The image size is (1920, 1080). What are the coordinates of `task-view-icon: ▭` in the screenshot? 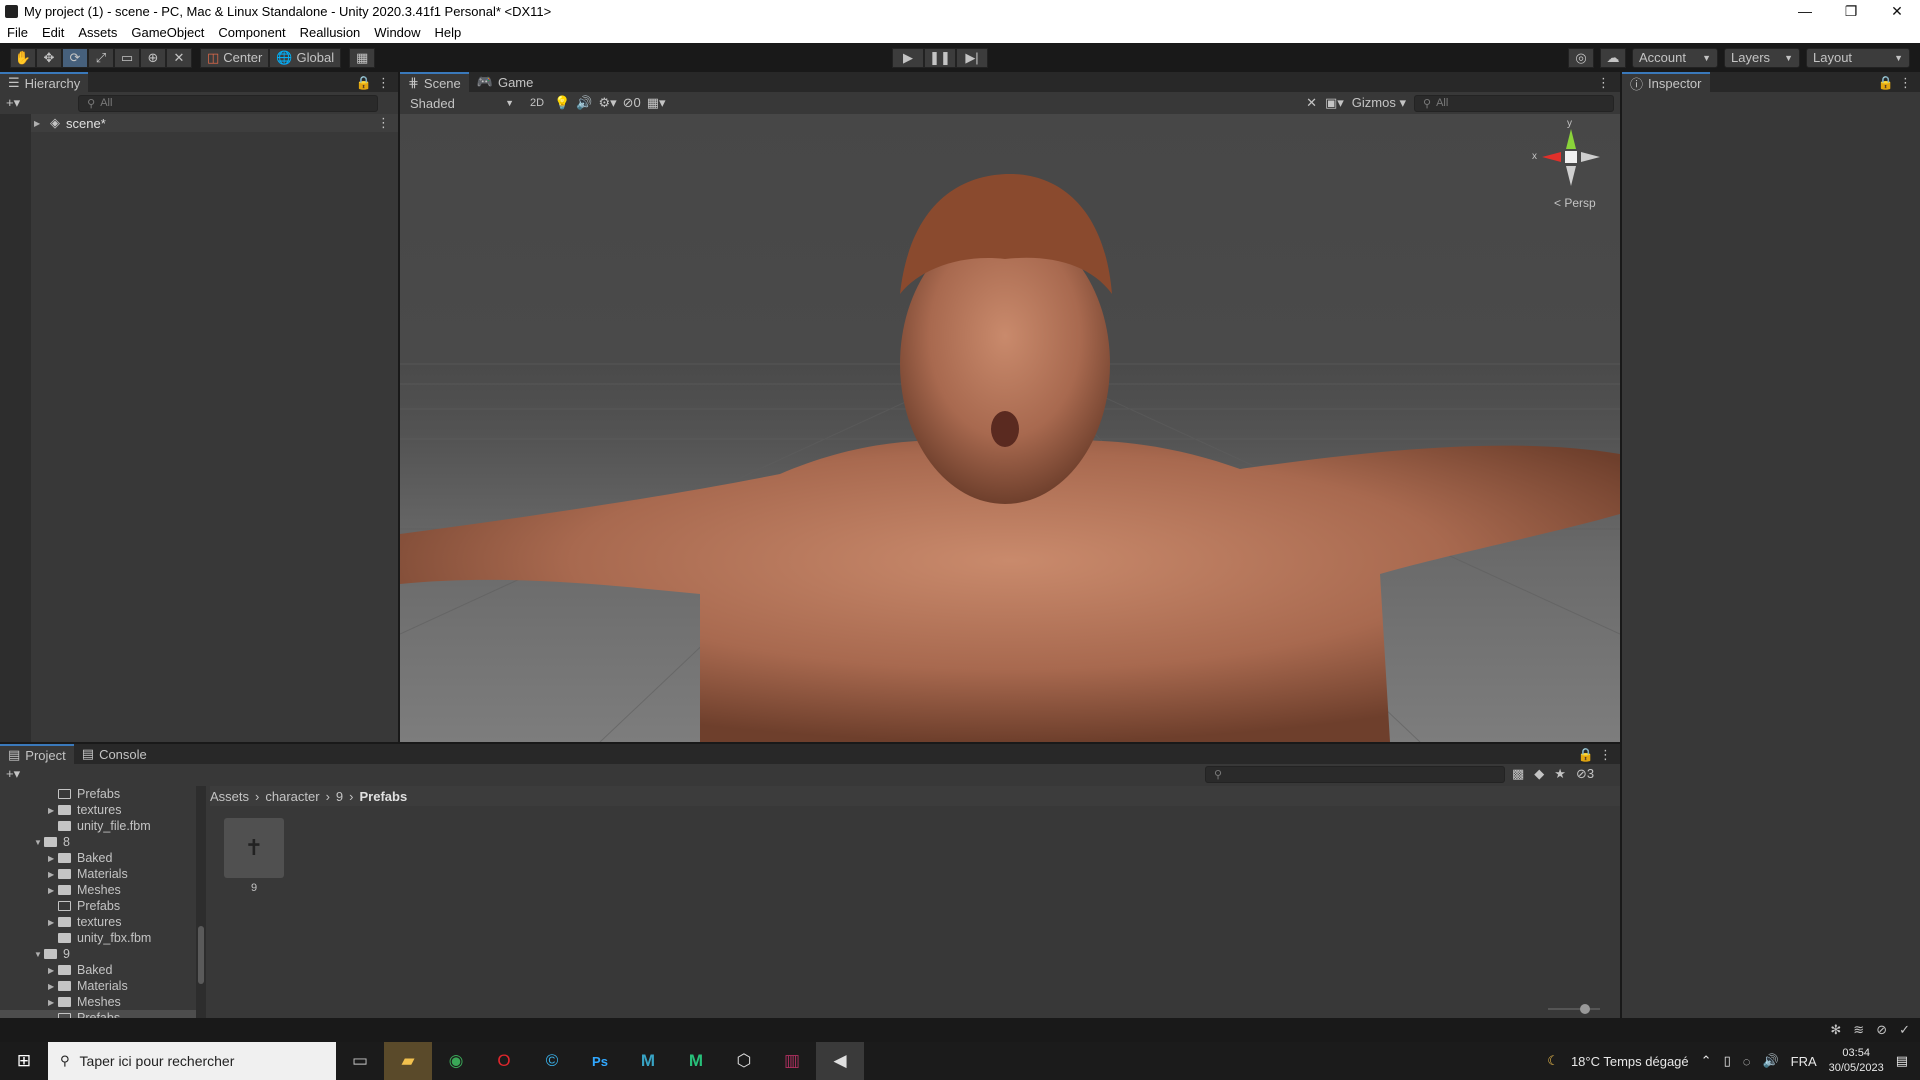 It's located at (360, 1061).